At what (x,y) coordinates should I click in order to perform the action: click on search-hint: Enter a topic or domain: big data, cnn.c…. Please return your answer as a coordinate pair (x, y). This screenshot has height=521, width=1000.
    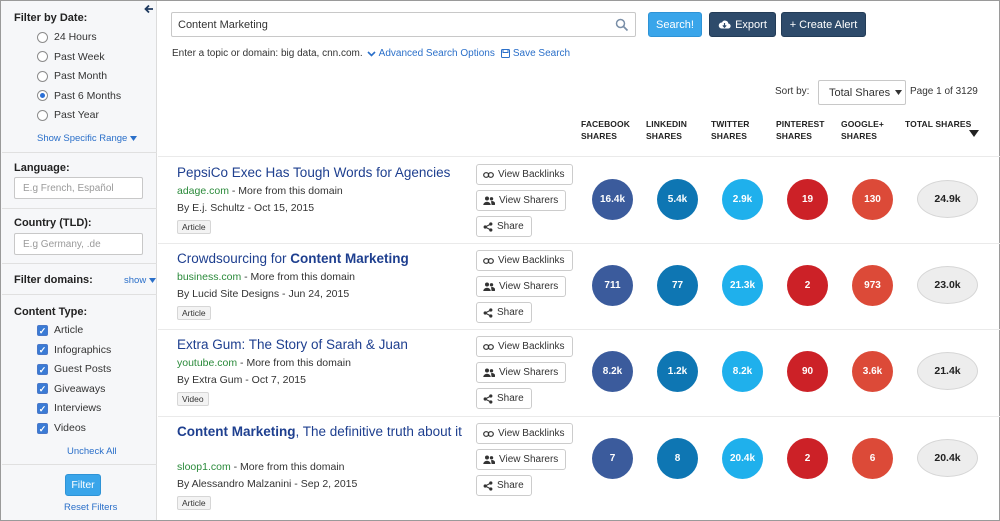
    Looking at the image, I should click on (371, 53).